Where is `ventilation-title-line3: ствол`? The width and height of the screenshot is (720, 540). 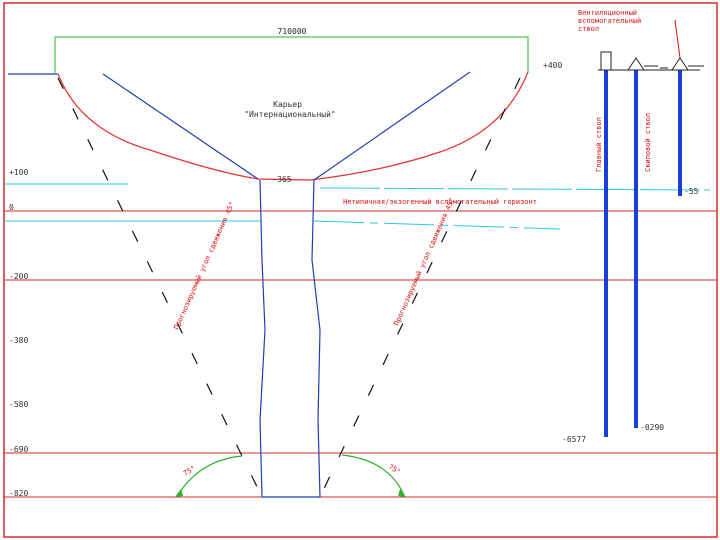
ventilation-title-line3: ствол is located at coordinates (588, 29).